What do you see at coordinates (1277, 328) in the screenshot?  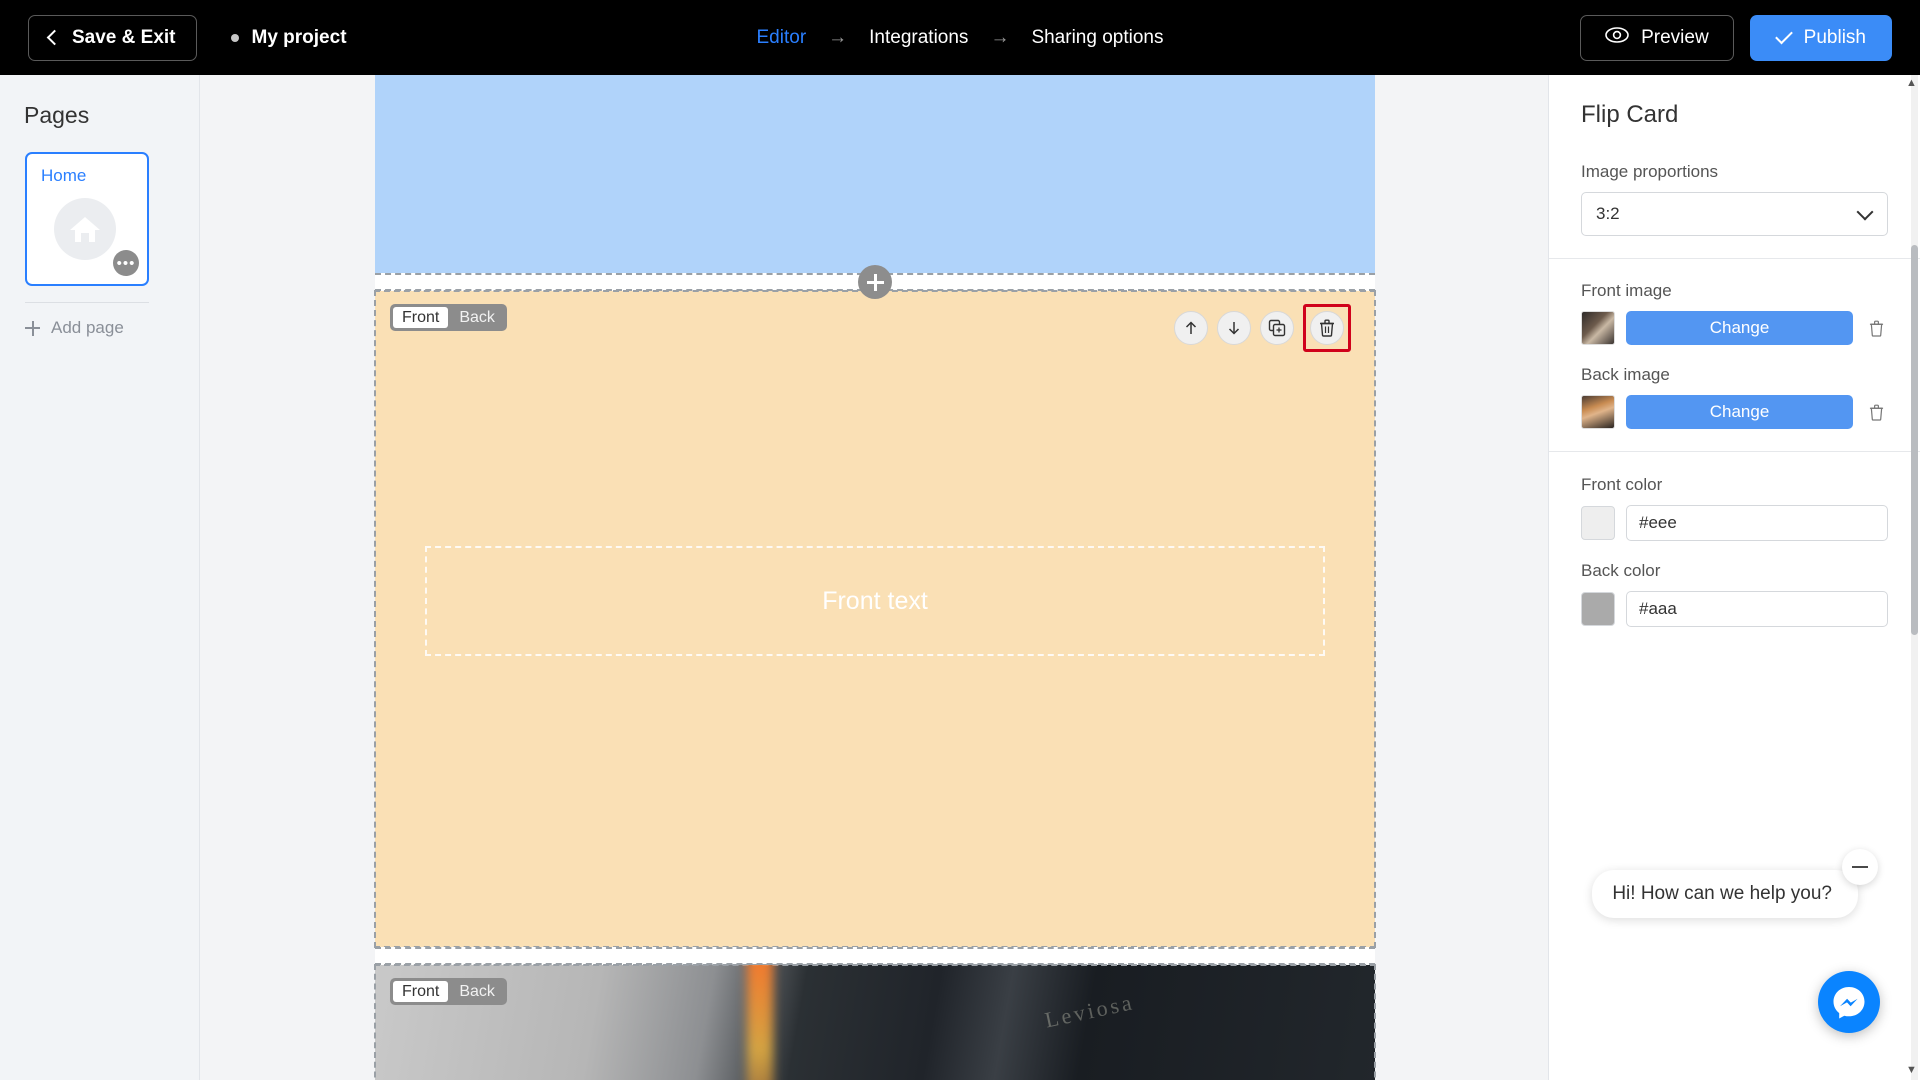 I see `duplicate-button` at bounding box center [1277, 328].